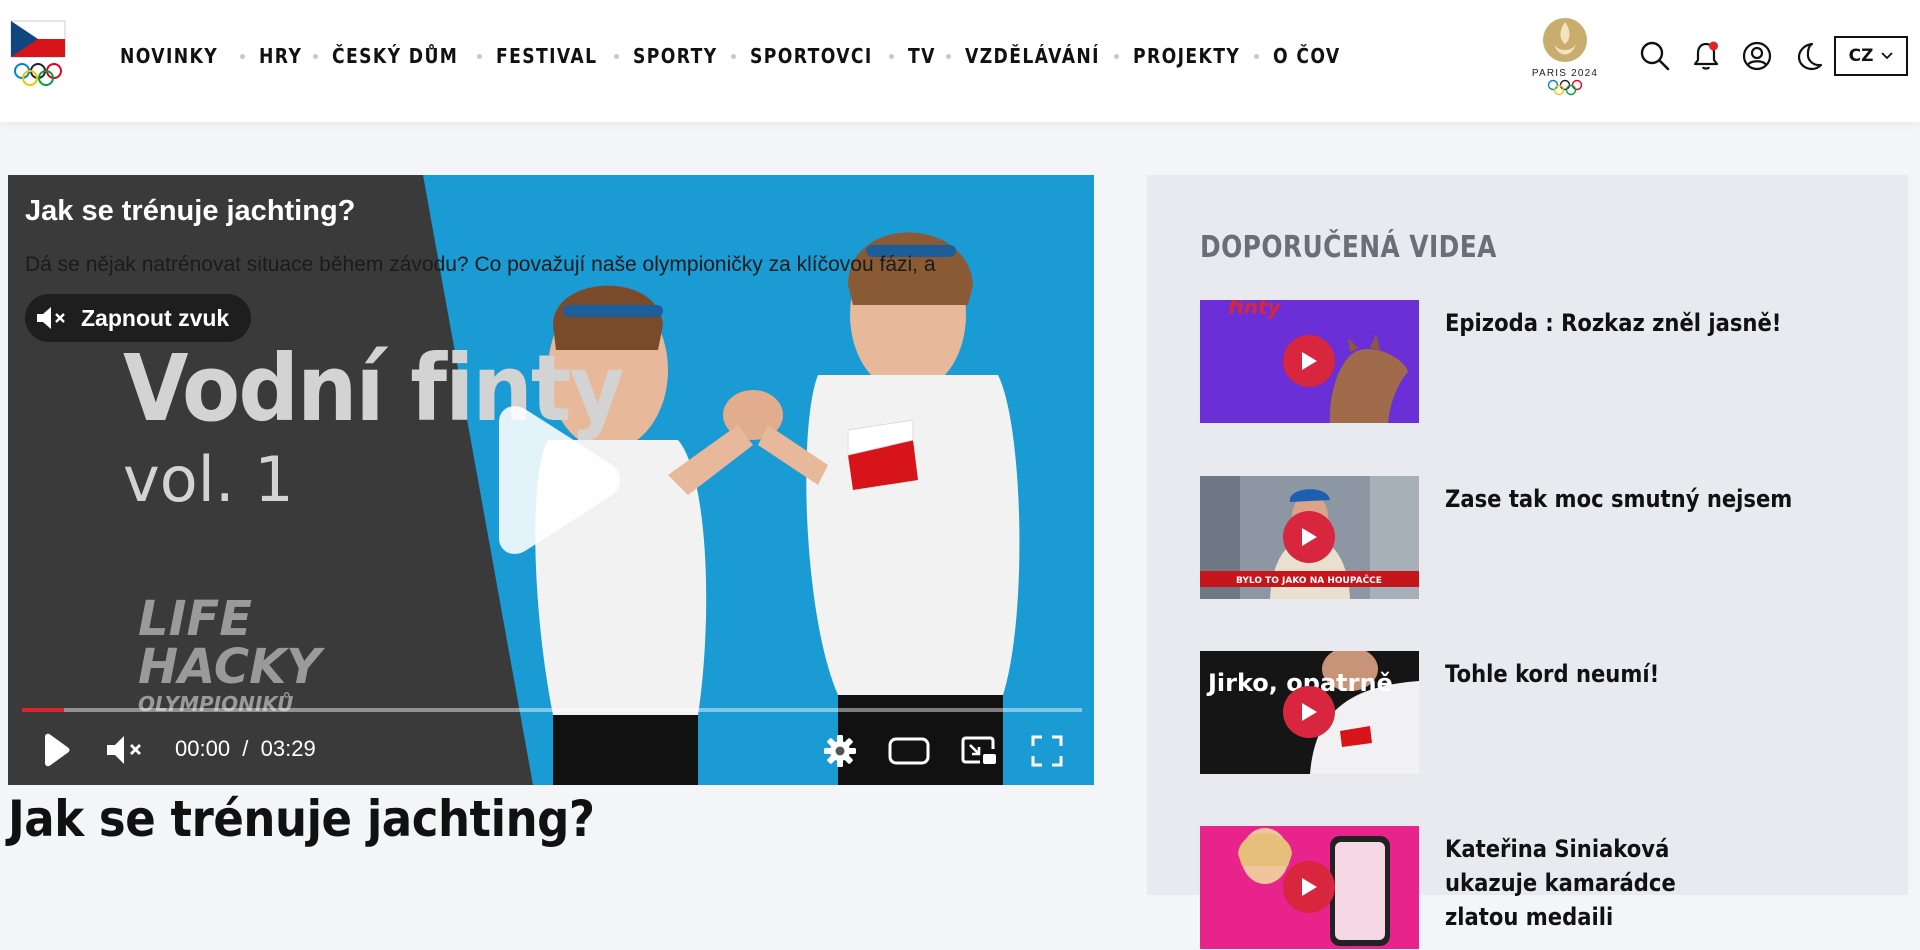 The image size is (1920, 950). I want to click on moon-icon, so click(1808, 56).